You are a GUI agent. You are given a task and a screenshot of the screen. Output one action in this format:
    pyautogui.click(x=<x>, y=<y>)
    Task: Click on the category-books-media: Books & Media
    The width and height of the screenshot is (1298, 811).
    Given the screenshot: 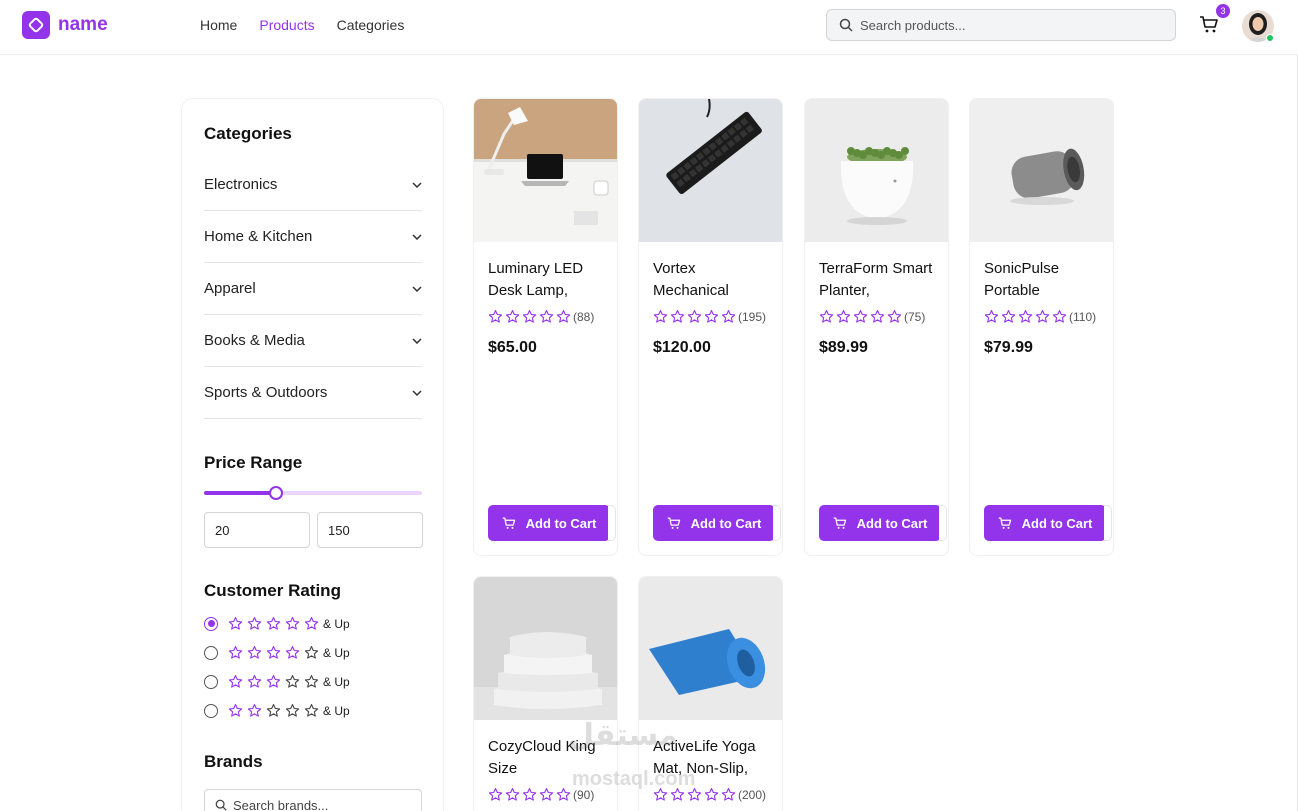 What is the action you would take?
    pyautogui.click(x=313, y=341)
    